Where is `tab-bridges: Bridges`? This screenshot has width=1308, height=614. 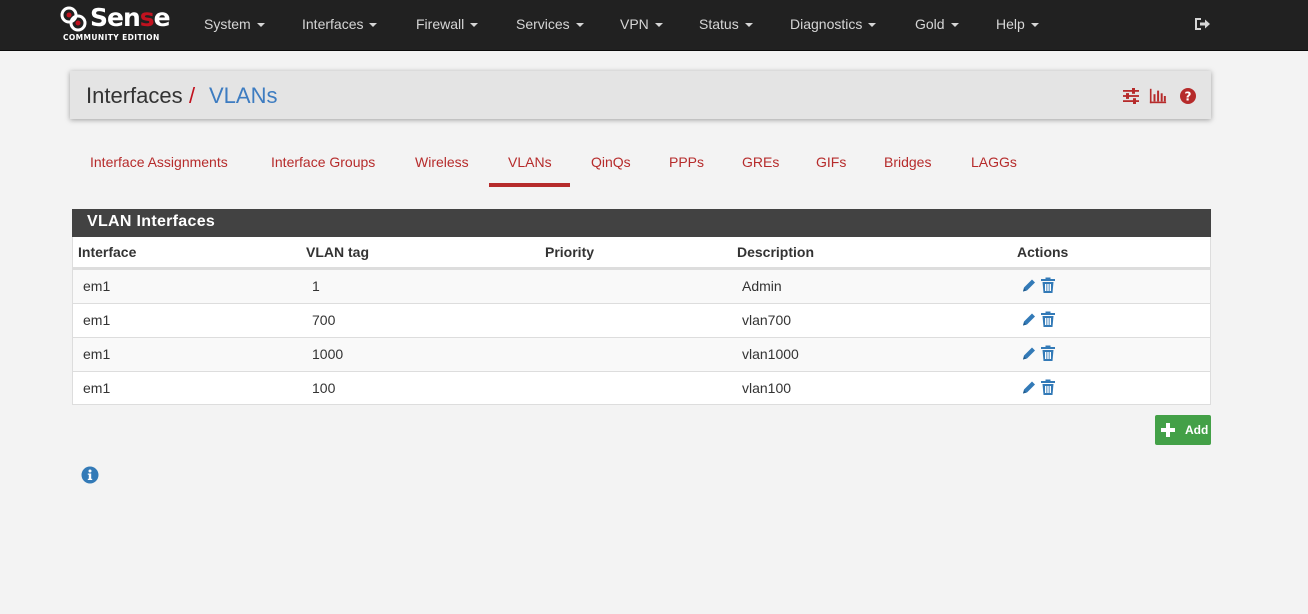 tab-bridges: Bridges is located at coordinates (907, 162).